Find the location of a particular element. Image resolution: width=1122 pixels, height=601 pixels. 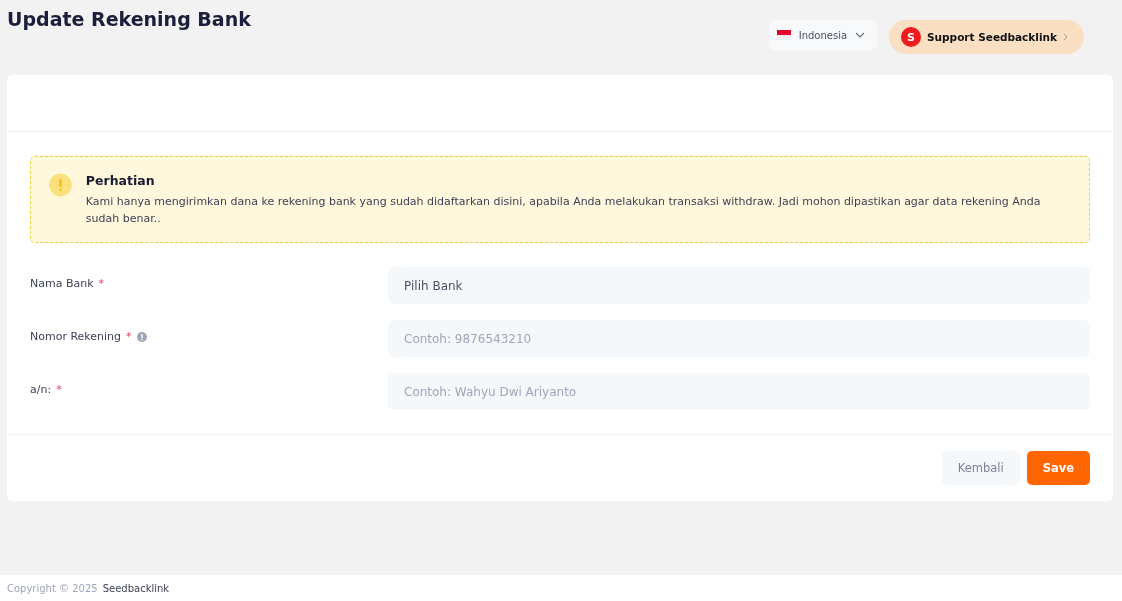

flag-icon is located at coordinates (783, 35).